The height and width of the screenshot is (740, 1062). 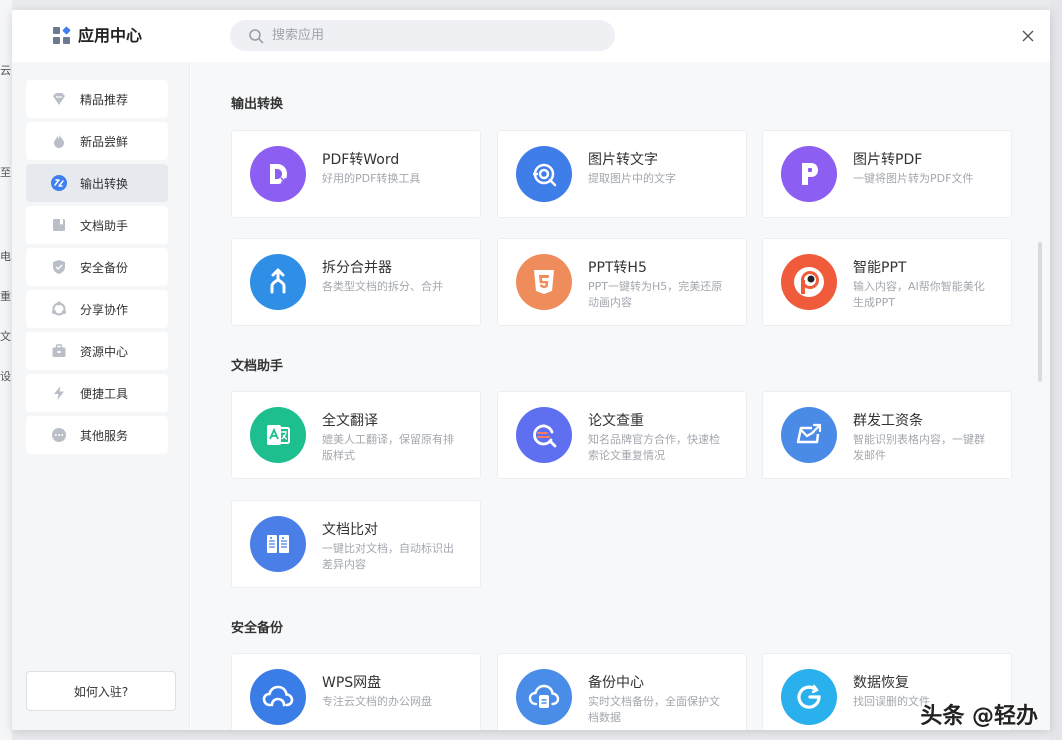 I want to click on card-description: PPT一键转为H5，完美还原动画内容, so click(x=655, y=294).